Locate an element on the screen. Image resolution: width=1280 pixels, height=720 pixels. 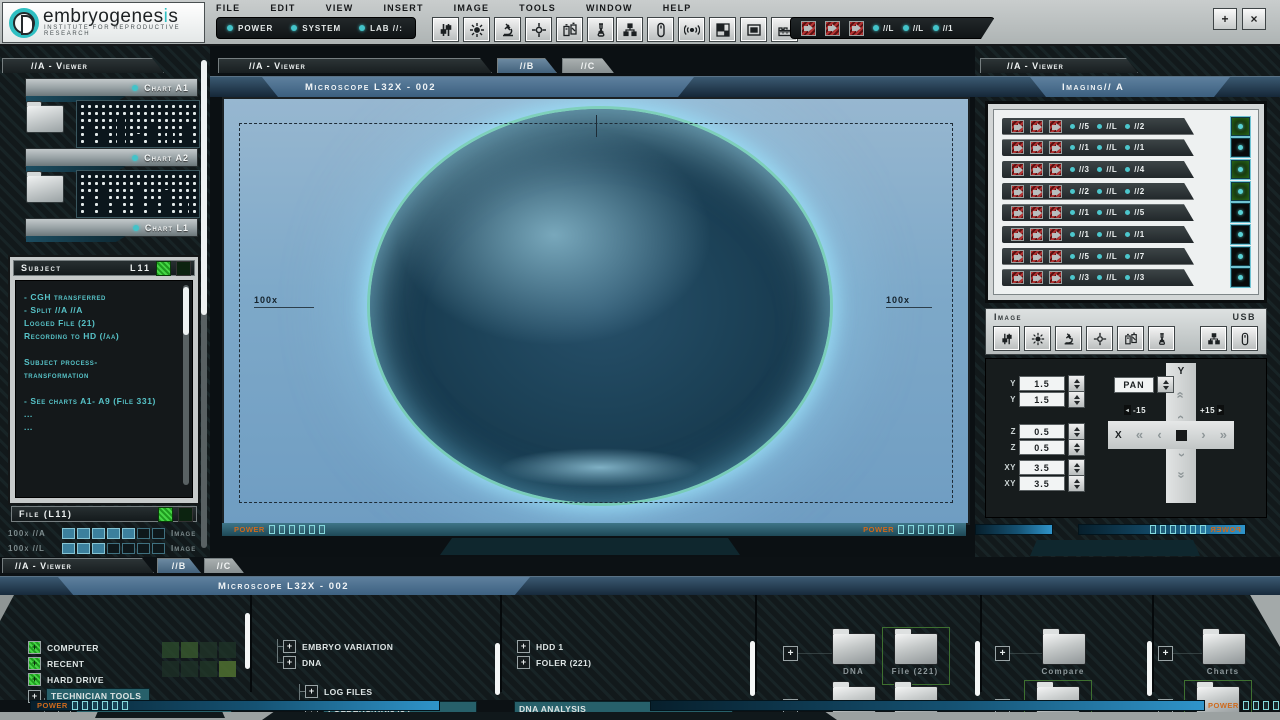
tree-item-hdd1: HDD 1 is located at coordinates (540, 646).